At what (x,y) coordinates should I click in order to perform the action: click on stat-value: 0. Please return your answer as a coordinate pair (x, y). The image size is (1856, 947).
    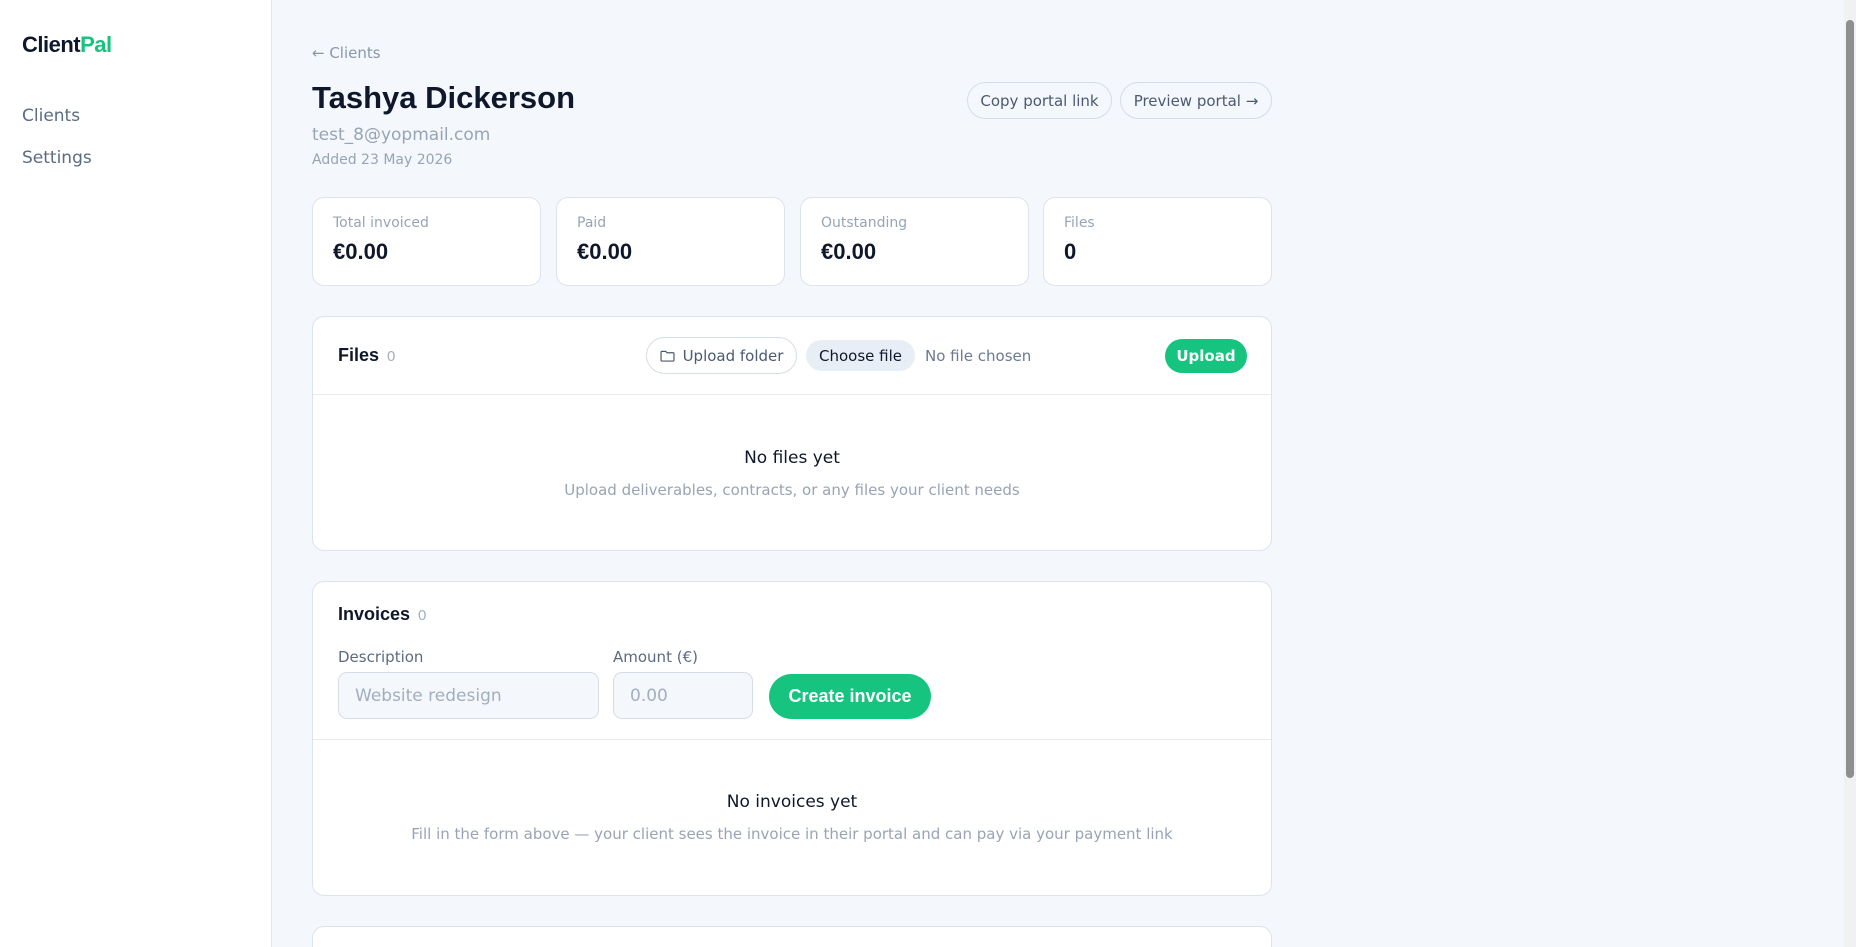
    Looking at the image, I should click on (1070, 251).